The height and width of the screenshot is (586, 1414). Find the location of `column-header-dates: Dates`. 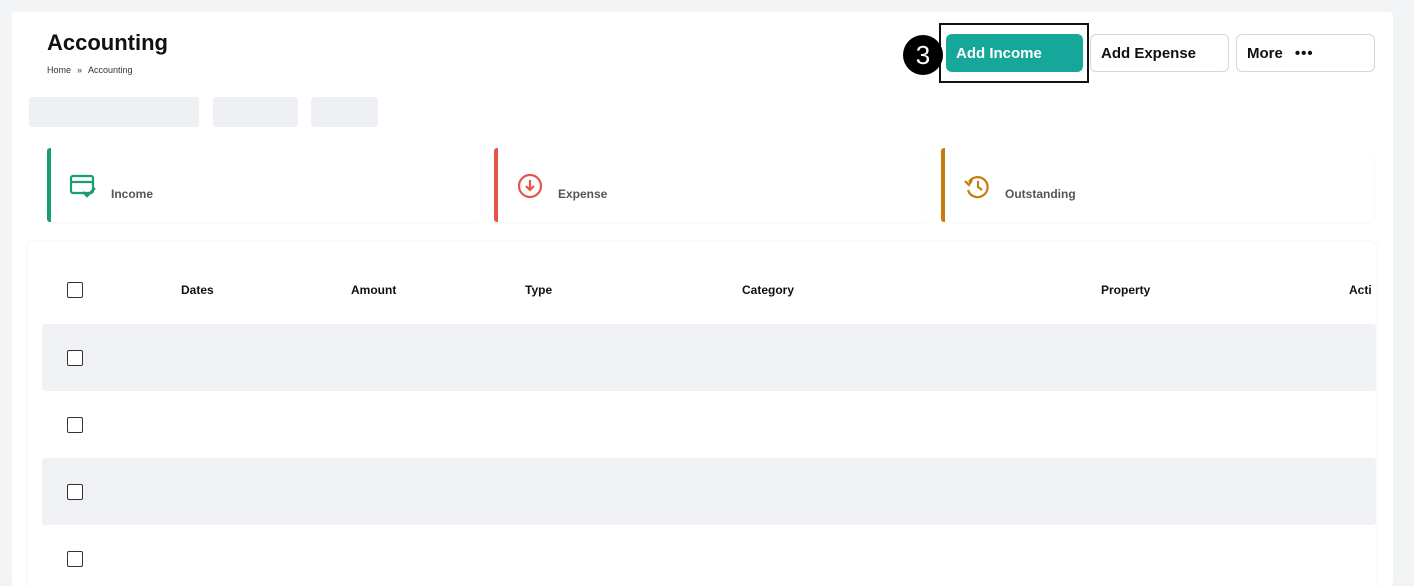

column-header-dates: Dates is located at coordinates (197, 290).